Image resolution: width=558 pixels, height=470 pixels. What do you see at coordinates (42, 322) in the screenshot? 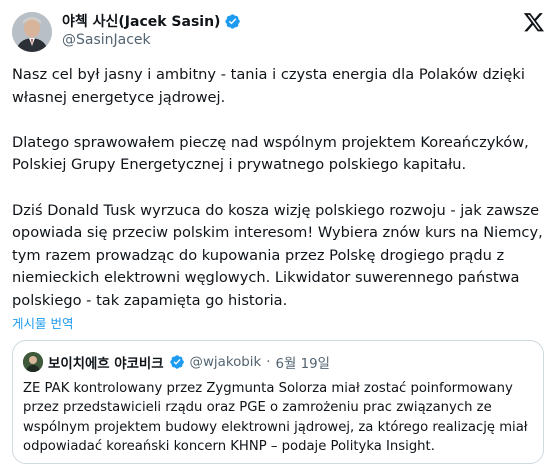
I see `translate-post-link: 게시물 번역` at bounding box center [42, 322].